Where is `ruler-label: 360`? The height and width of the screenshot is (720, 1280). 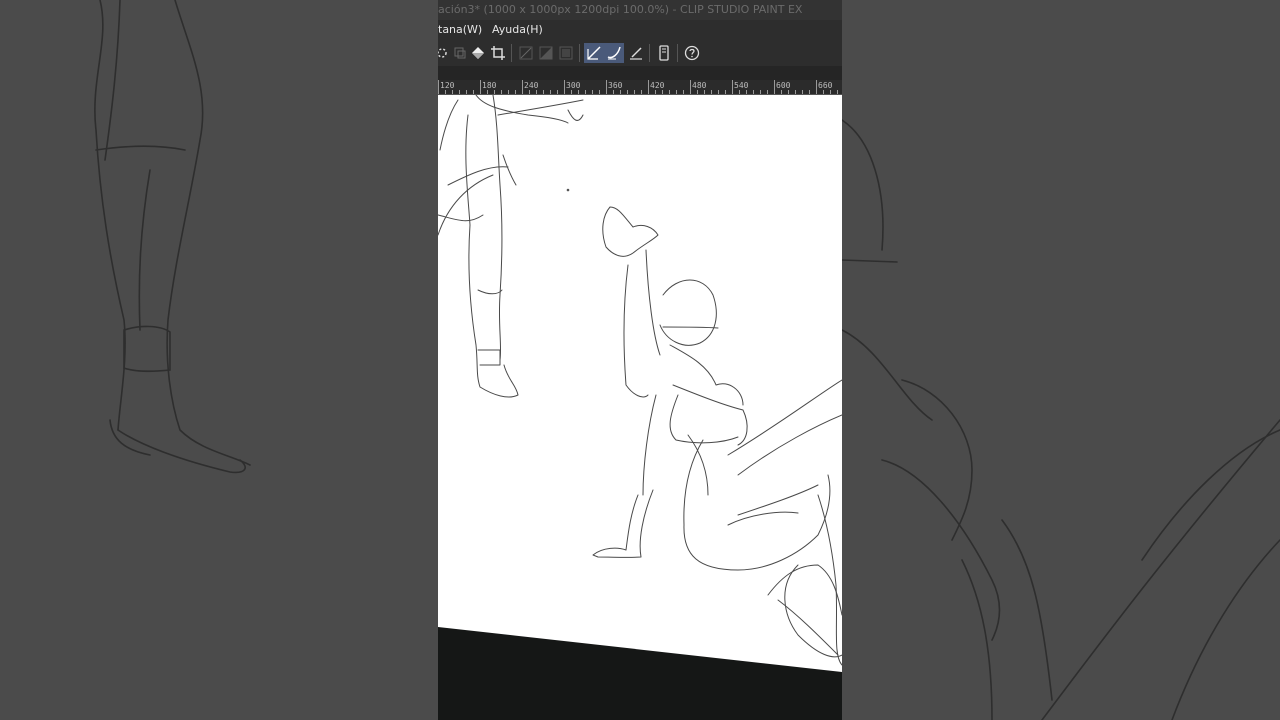
ruler-label: 360 is located at coordinates (615, 85).